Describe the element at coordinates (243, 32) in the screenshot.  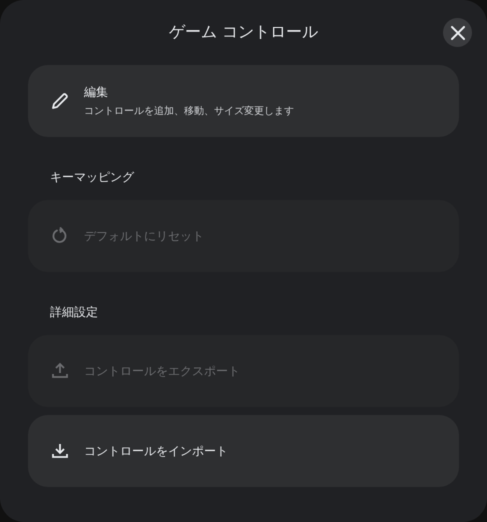
I see `dialog-title: ゲーム コントロール` at that location.